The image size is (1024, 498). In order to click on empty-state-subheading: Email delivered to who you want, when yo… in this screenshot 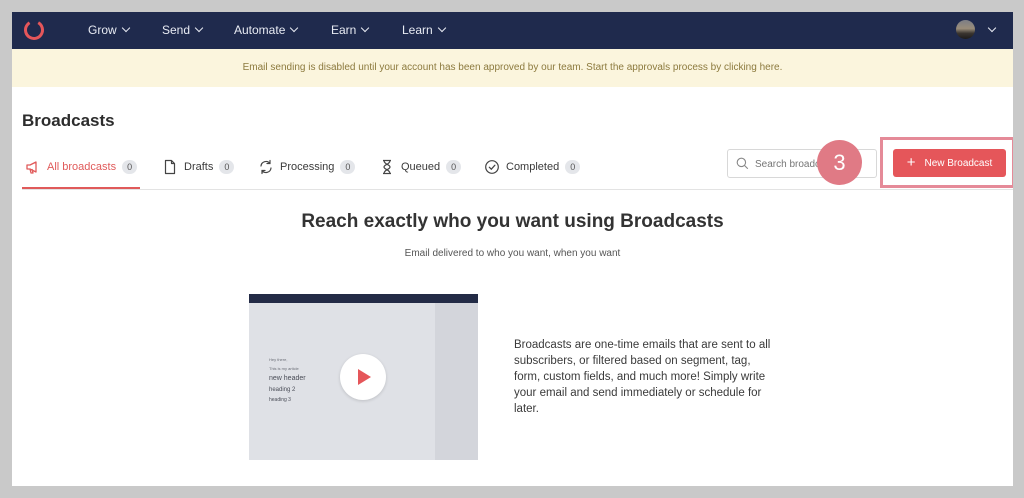, I will do `click(512, 253)`.